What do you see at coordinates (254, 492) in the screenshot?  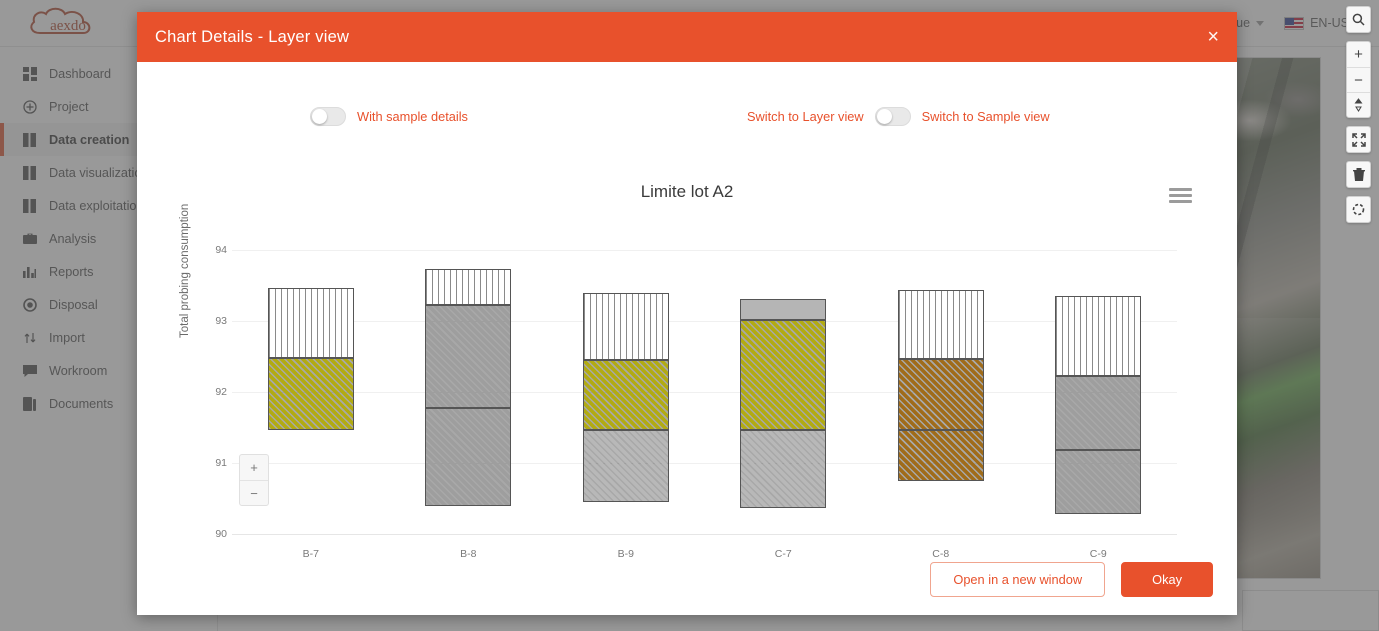 I see `chart-zoom-out-button: −` at bounding box center [254, 492].